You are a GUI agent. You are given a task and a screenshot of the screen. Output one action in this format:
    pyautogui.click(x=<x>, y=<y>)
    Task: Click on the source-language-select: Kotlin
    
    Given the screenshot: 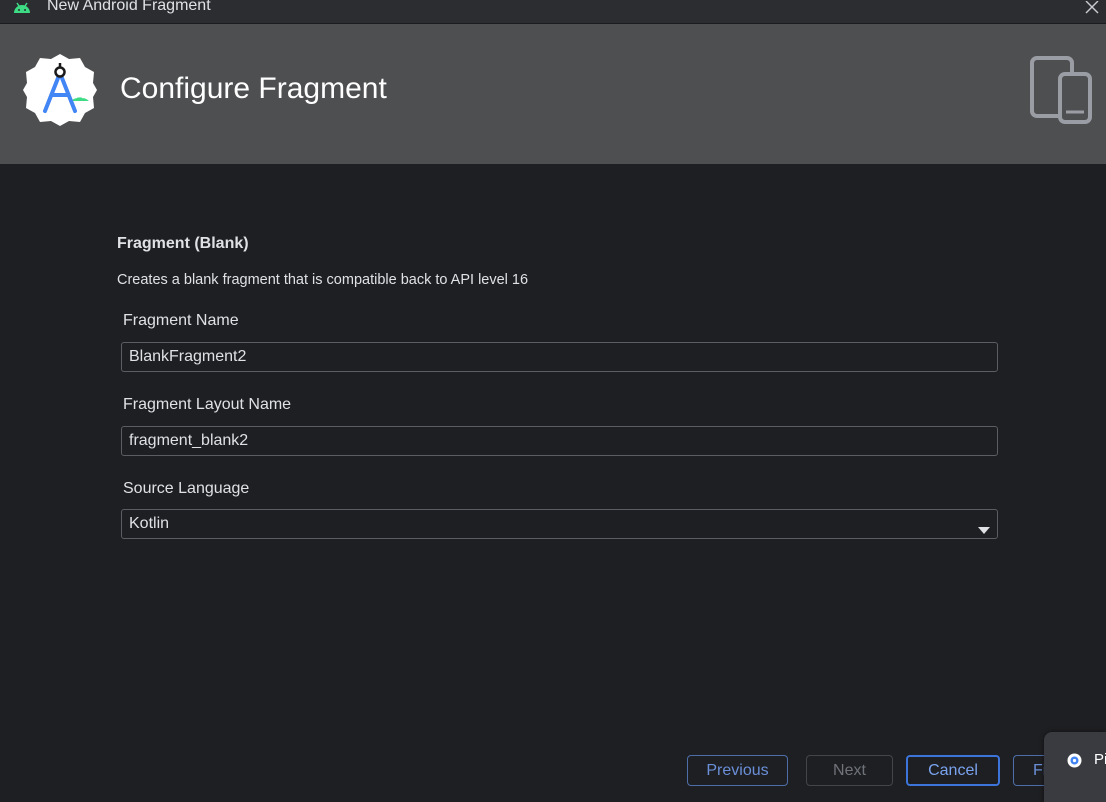 What is the action you would take?
    pyautogui.click(x=559, y=524)
    